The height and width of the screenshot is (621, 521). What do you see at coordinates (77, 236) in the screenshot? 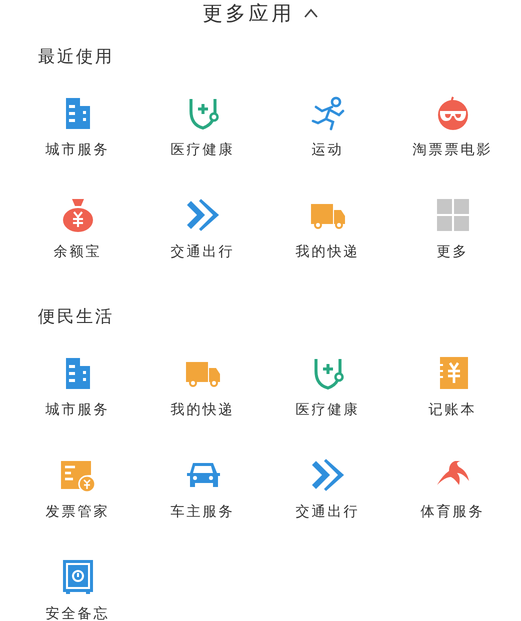
I see `app-shortcut: 余额宝` at bounding box center [77, 236].